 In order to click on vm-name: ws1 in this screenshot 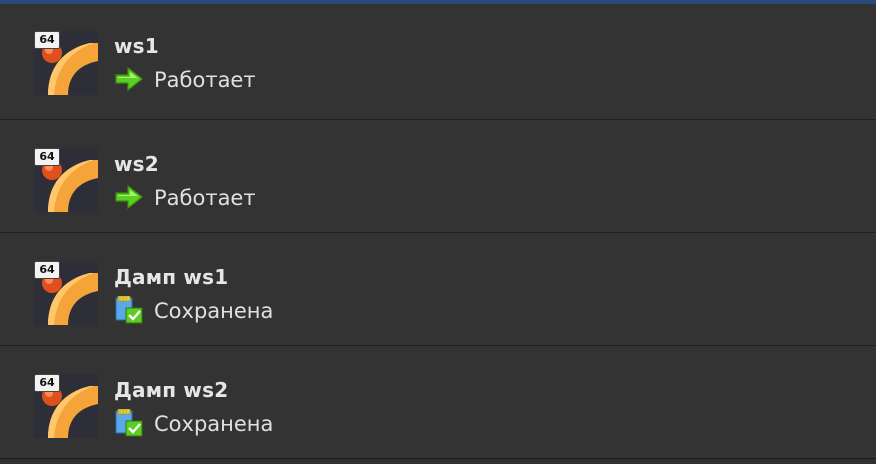, I will do `click(136, 46)`.